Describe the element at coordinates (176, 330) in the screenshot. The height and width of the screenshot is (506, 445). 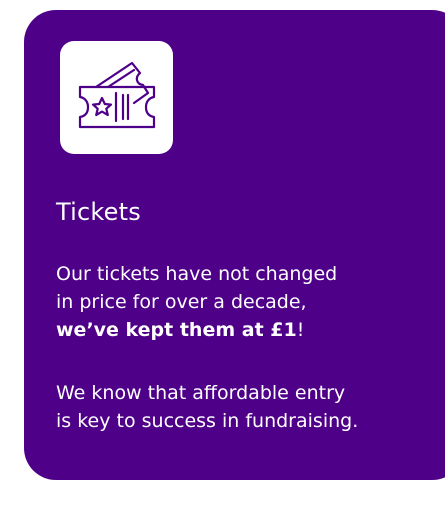
I see `price-highlight: we’ve kept them at £1` at that location.